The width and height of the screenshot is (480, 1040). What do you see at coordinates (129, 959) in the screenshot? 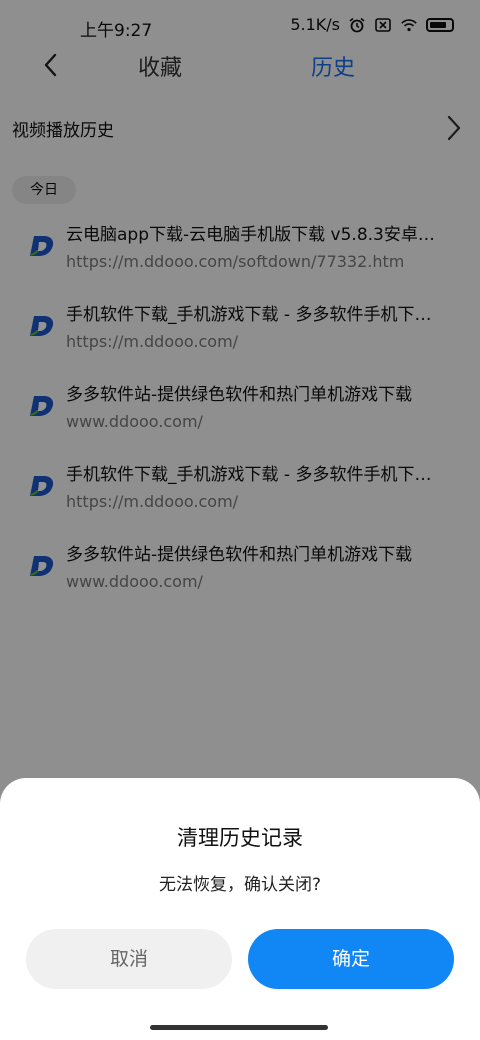
I see `cancel-button: 取消` at bounding box center [129, 959].